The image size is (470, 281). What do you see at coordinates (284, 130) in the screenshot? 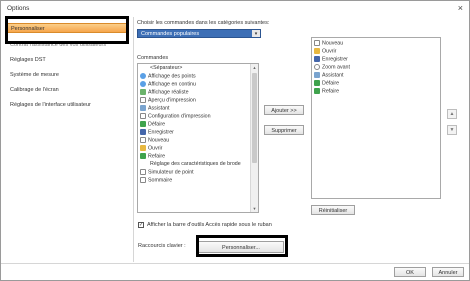
I see `remove-button: Supprimer` at bounding box center [284, 130].